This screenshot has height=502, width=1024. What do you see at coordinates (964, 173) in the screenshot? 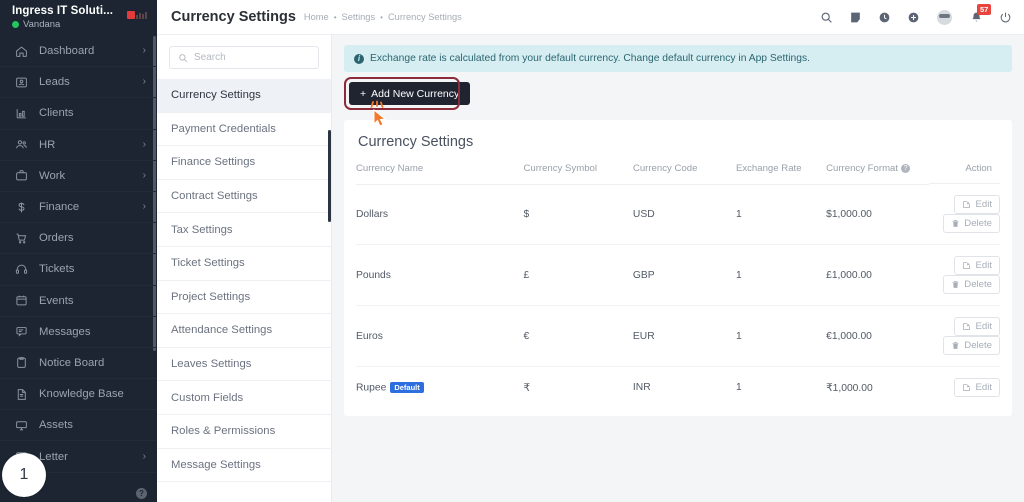
I see `col-action: Action` at bounding box center [964, 173].